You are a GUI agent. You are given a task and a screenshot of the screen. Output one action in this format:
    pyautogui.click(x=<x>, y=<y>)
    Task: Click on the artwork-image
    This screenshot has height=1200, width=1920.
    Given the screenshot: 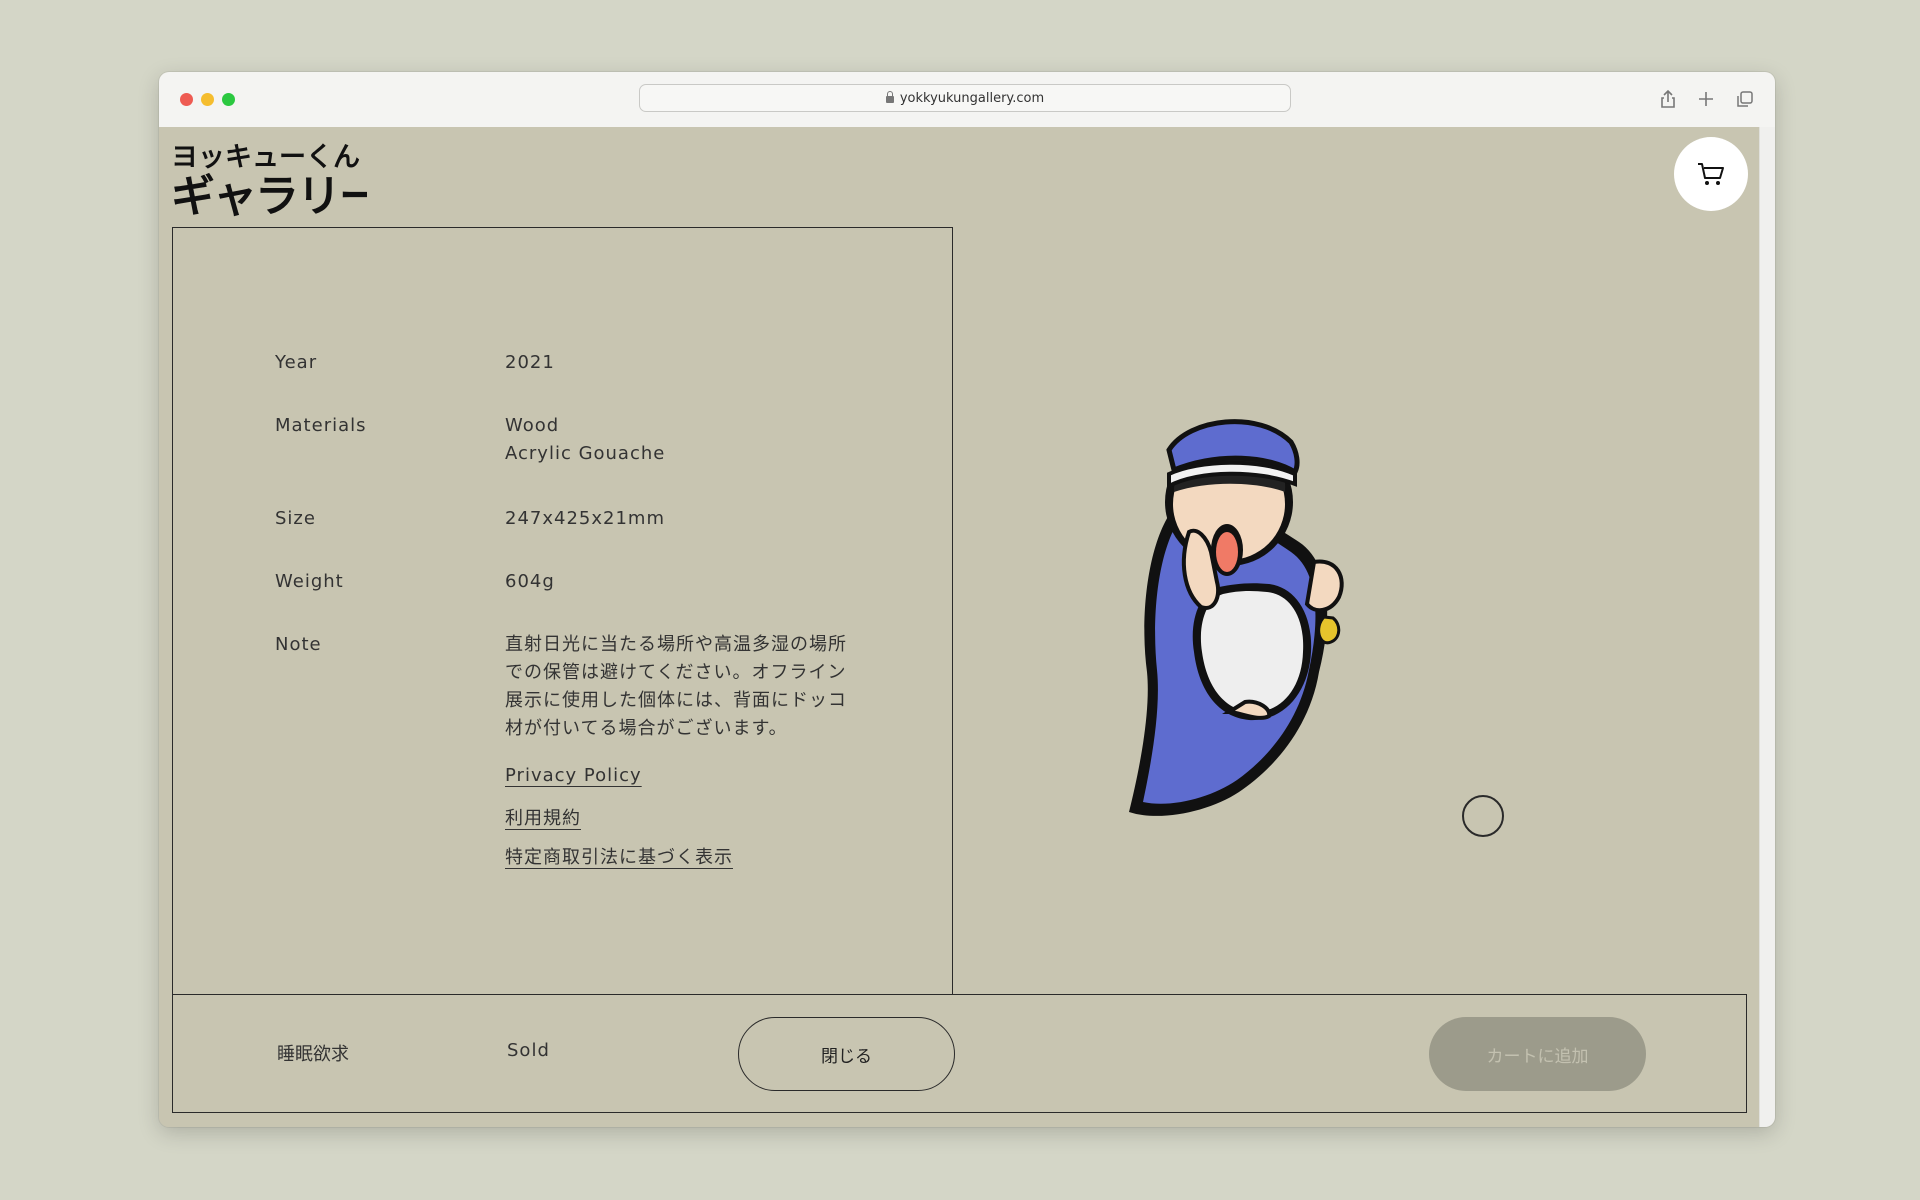 What is the action you would take?
    pyautogui.click(x=1236, y=617)
    